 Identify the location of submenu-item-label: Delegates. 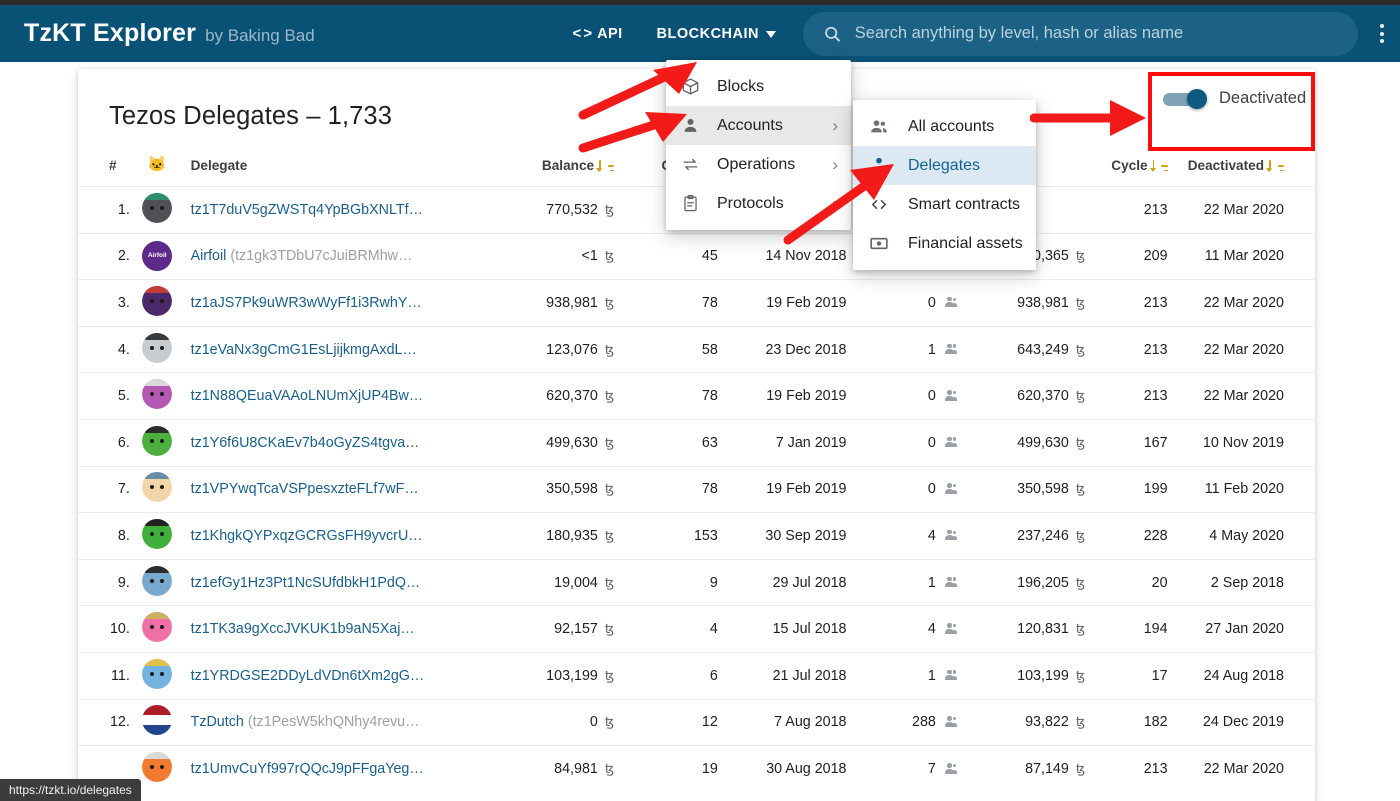
(944, 165).